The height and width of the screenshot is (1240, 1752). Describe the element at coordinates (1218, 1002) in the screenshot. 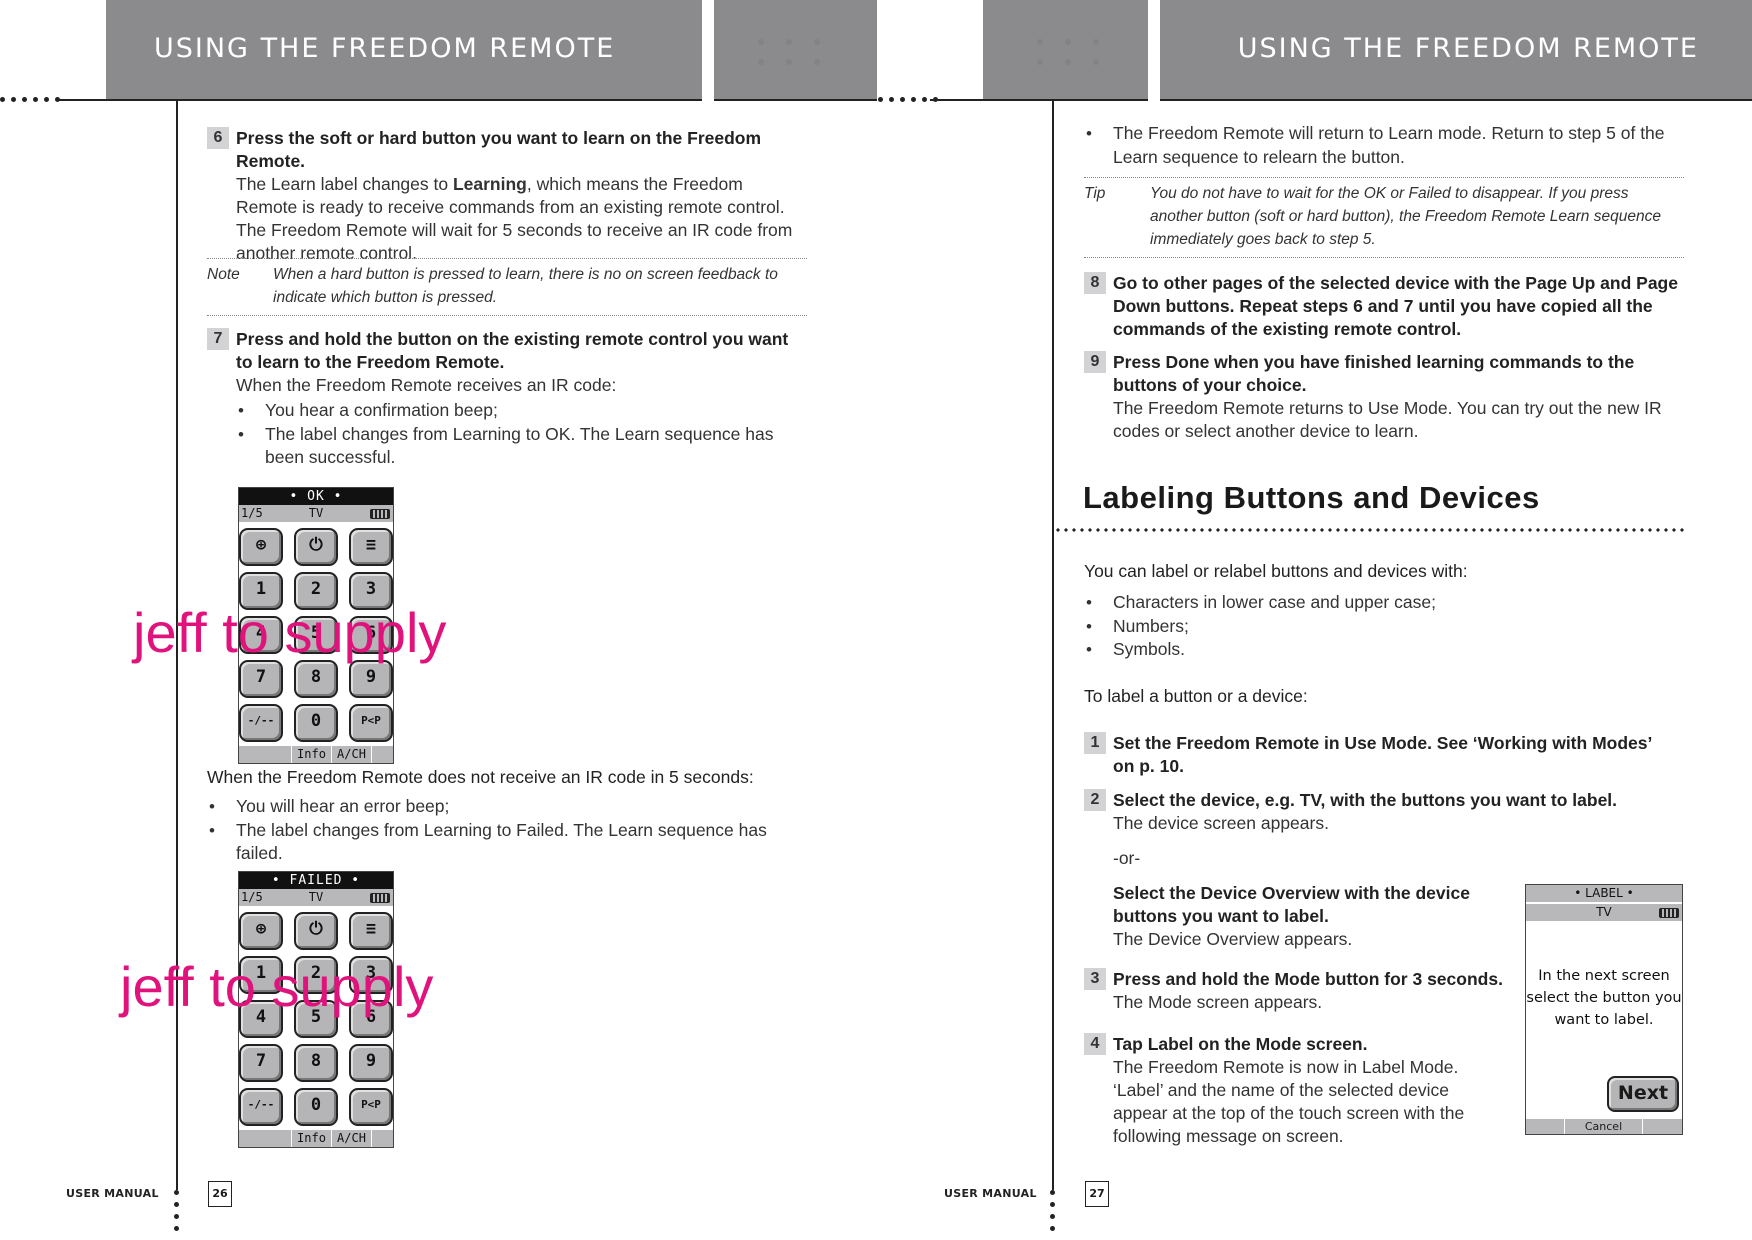

I see `step-description: The Mode screen appears.` at that location.